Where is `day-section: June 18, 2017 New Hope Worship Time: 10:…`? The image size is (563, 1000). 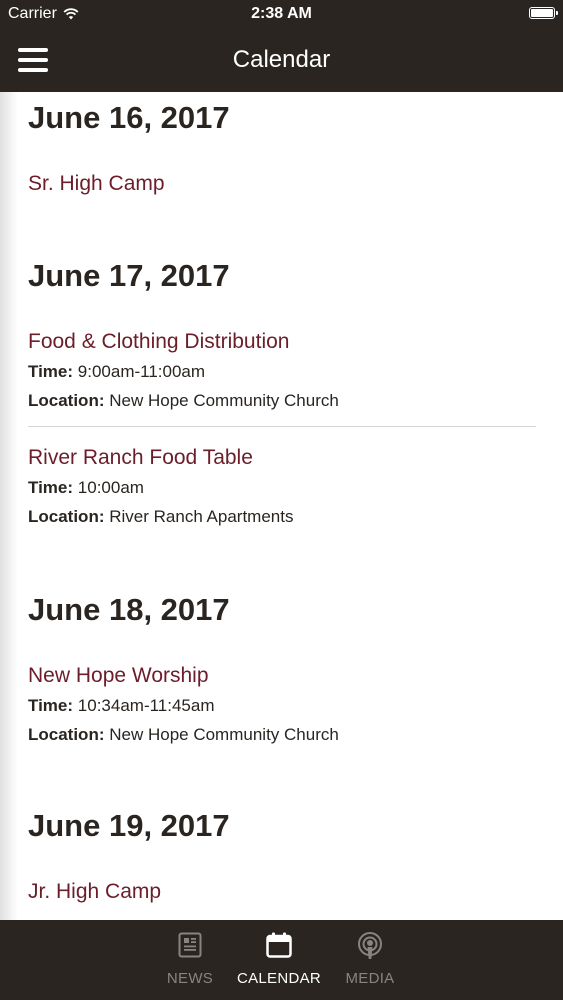 day-section: June 18, 2017 New Hope Worship Time: 10:… is located at coordinates (282, 668).